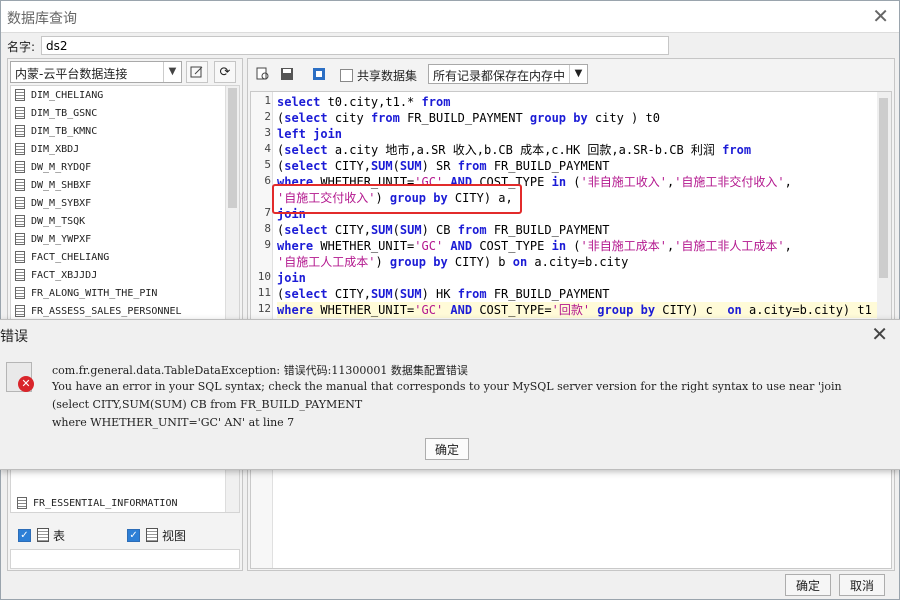  What do you see at coordinates (26, 384) in the screenshot?
I see `error-icon: ✕` at bounding box center [26, 384].